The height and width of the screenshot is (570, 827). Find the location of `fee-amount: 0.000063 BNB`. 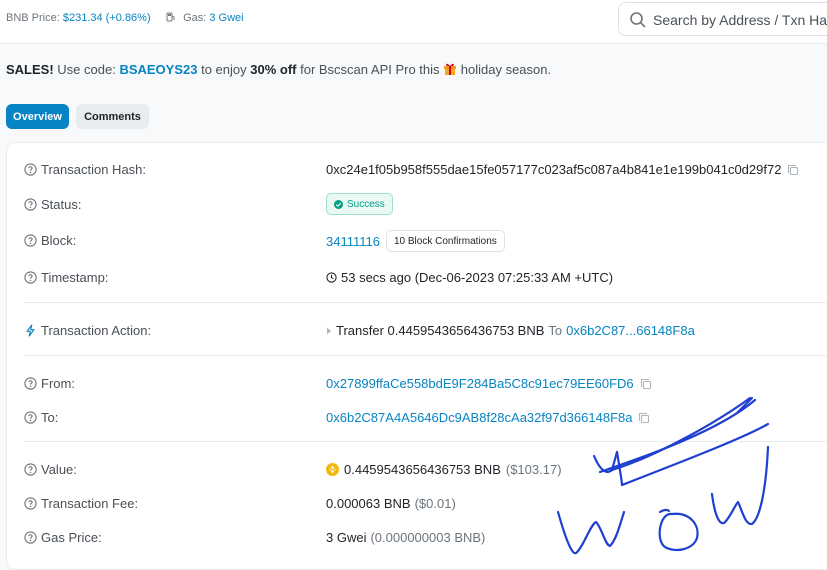

fee-amount: 0.000063 BNB is located at coordinates (368, 503).